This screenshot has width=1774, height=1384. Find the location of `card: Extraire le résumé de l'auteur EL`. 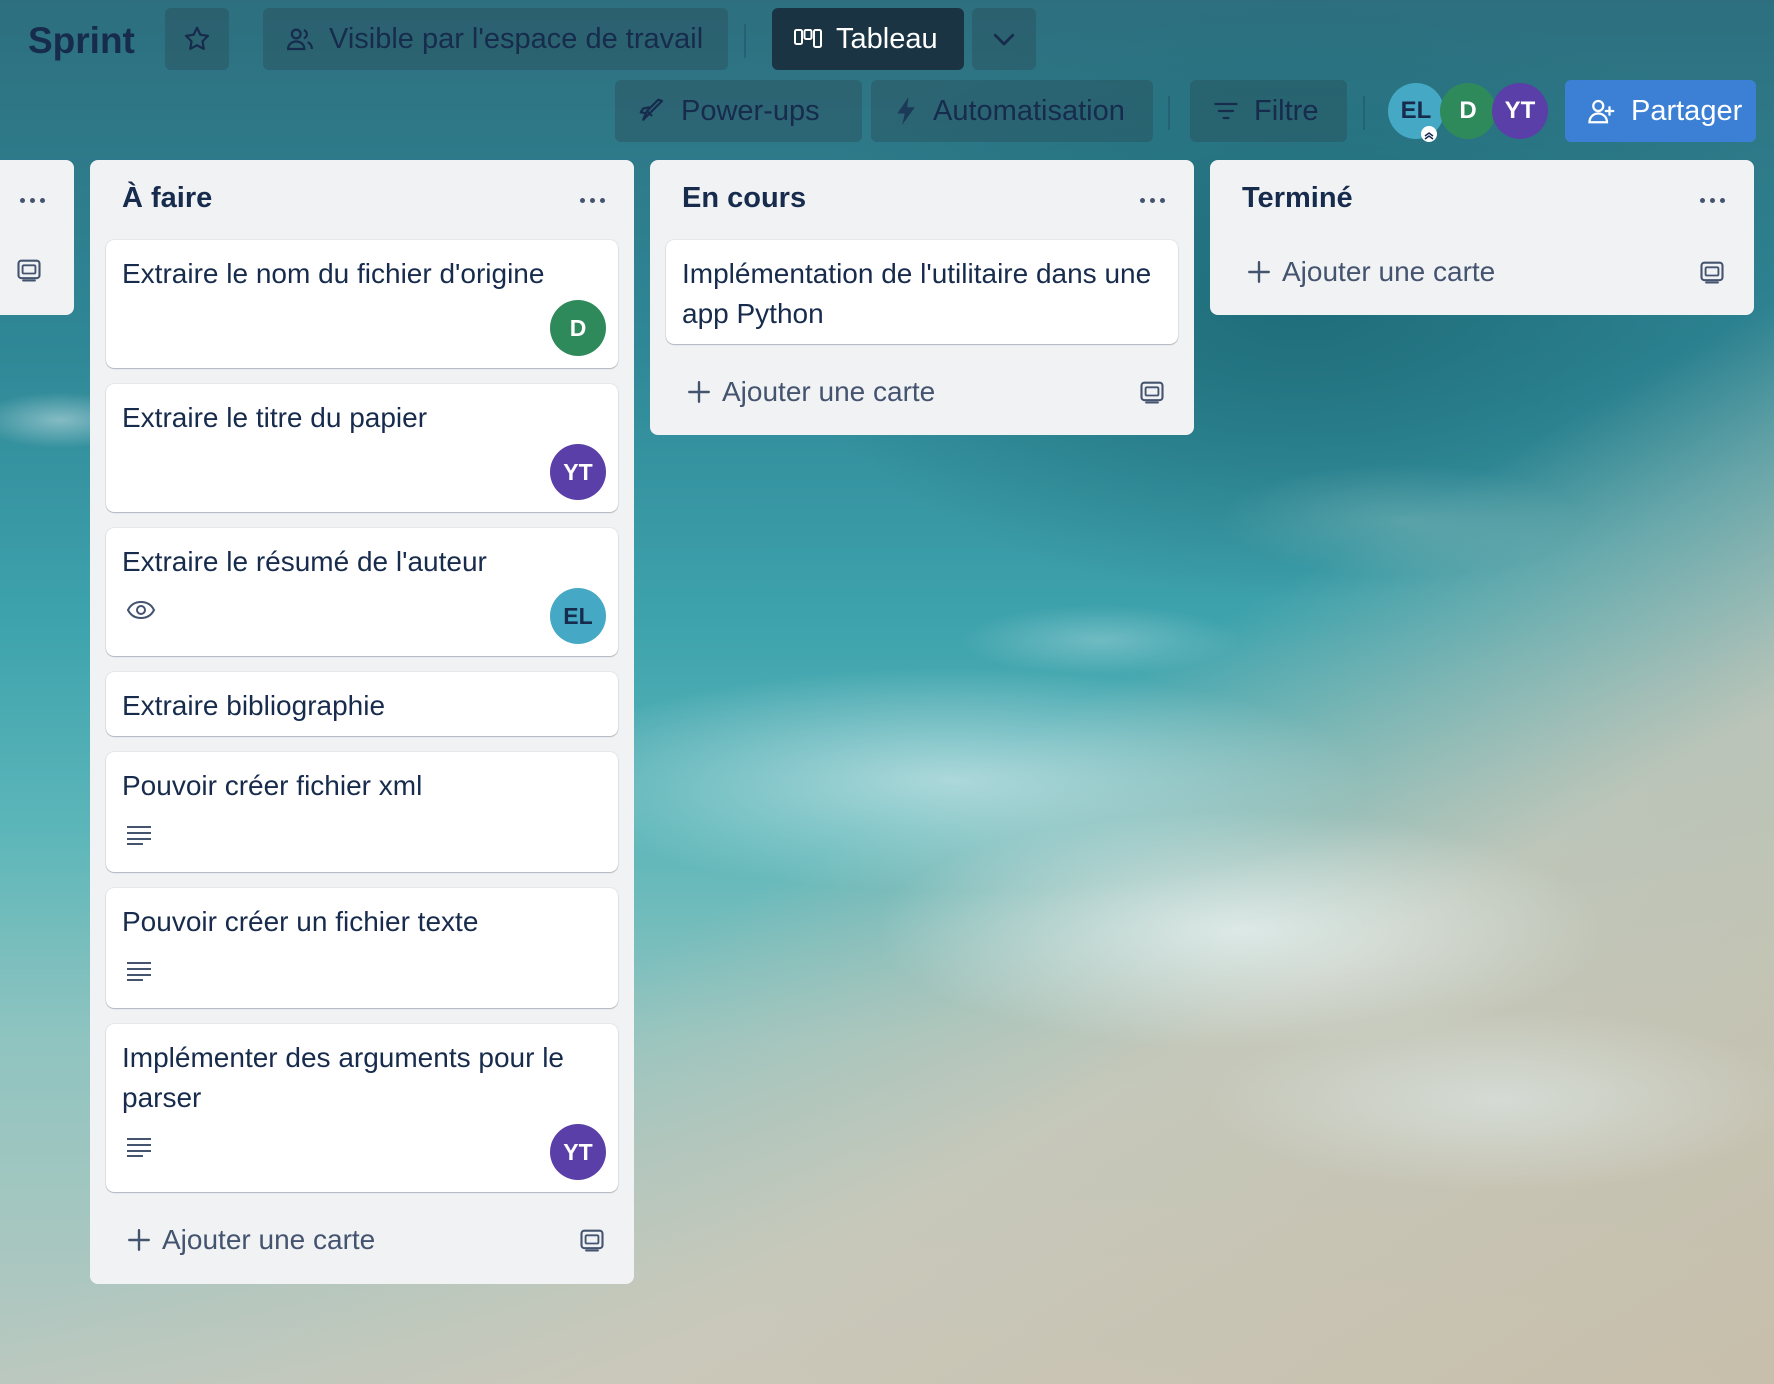

card: Extraire le résumé de l'auteur EL is located at coordinates (362, 592).